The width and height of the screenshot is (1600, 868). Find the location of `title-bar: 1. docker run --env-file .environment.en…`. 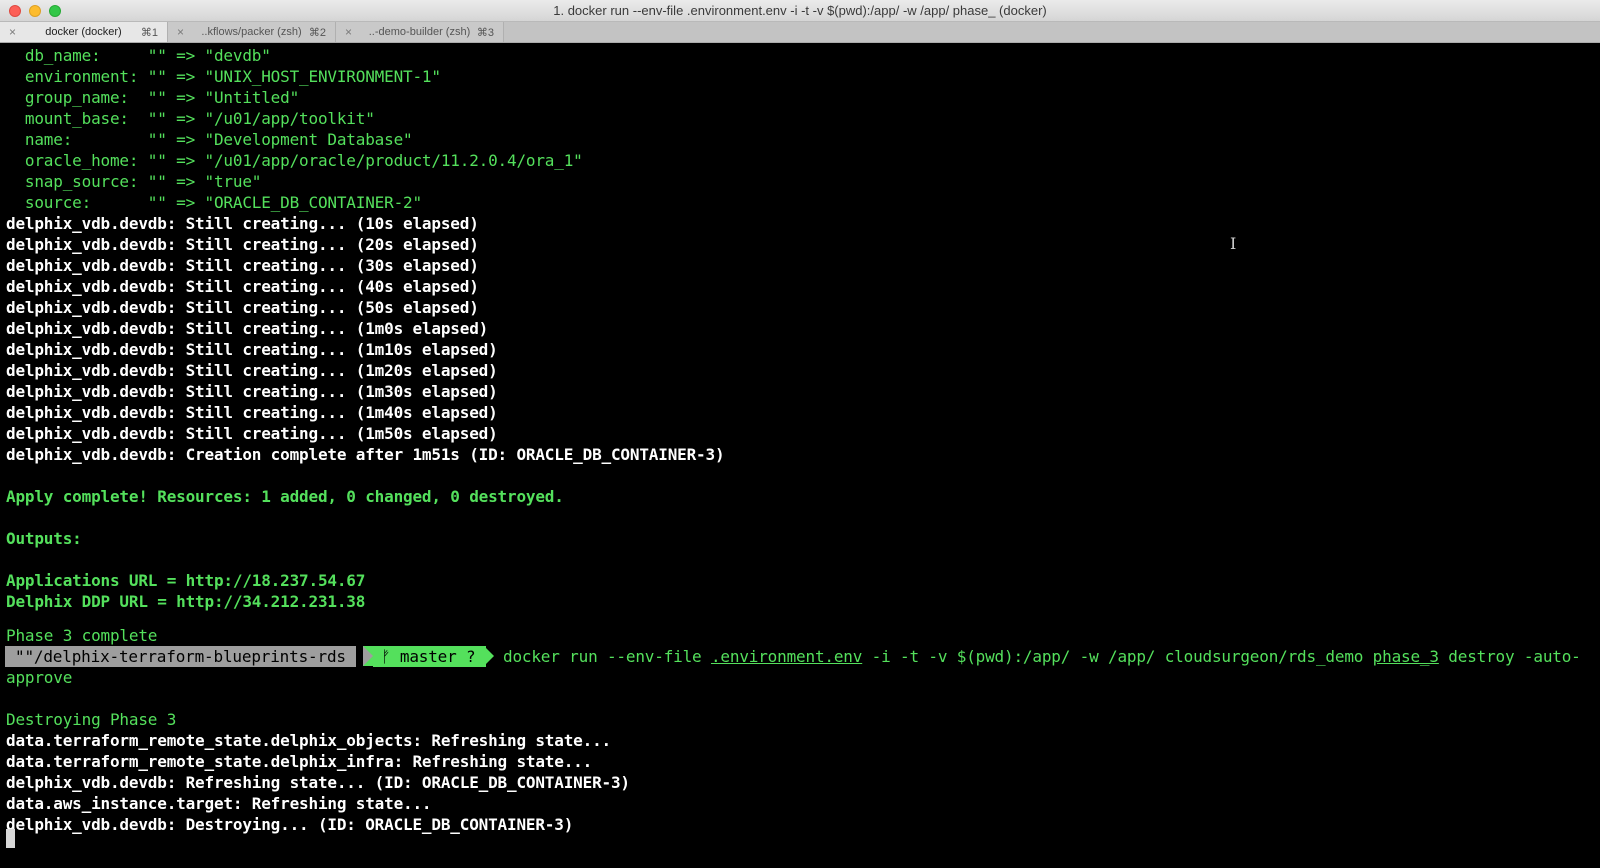

title-bar: 1. docker run --env-file .environment.en… is located at coordinates (800, 11).